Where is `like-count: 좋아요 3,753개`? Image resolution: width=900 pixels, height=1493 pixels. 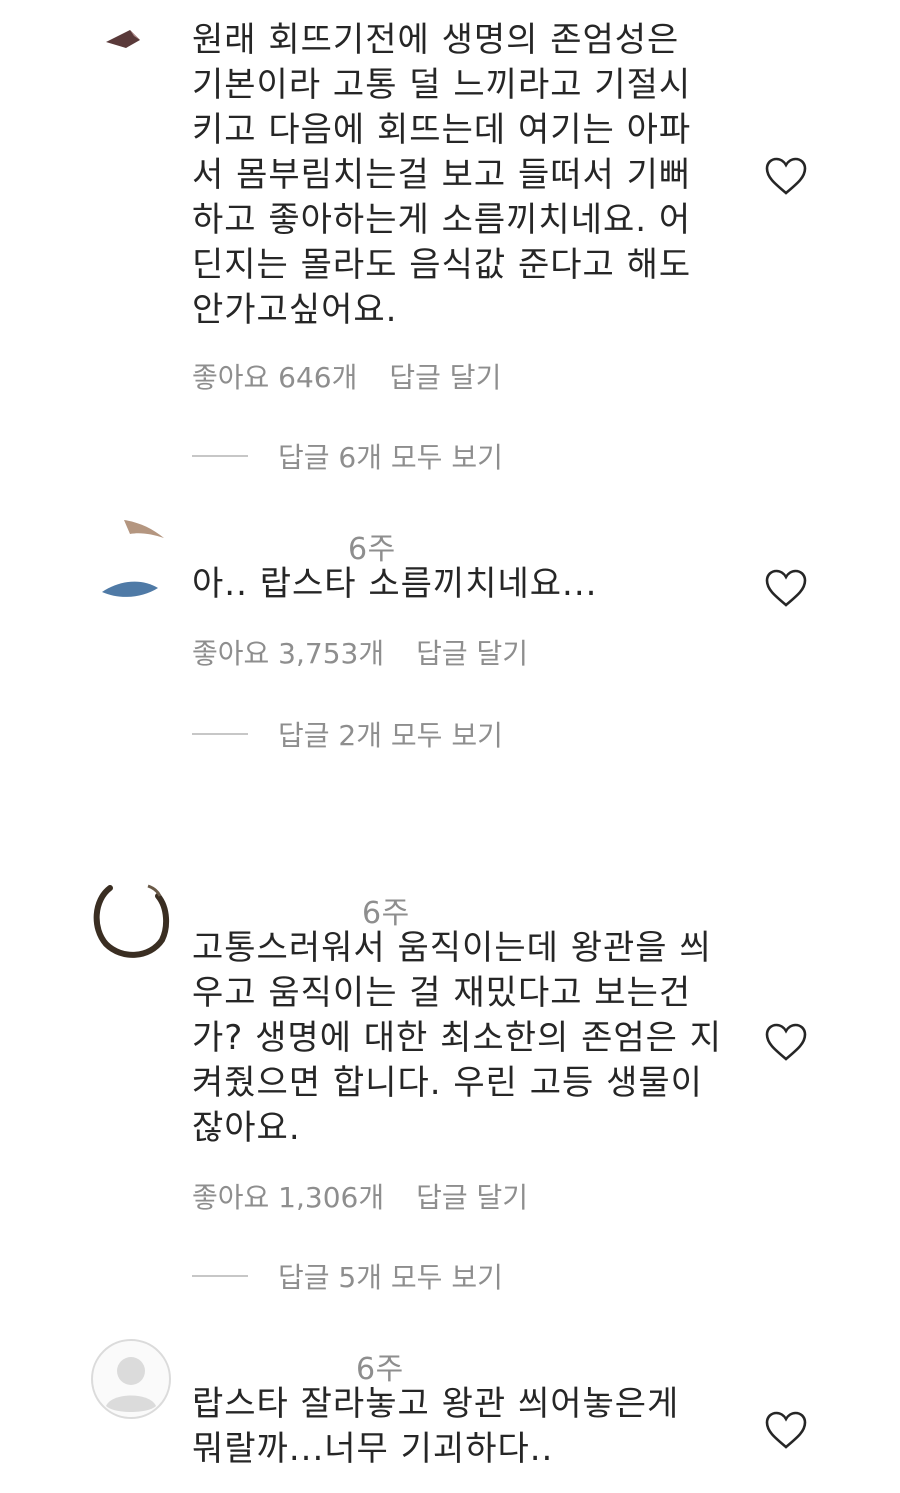 like-count: 좋아요 3,753개 is located at coordinates (288, 652).